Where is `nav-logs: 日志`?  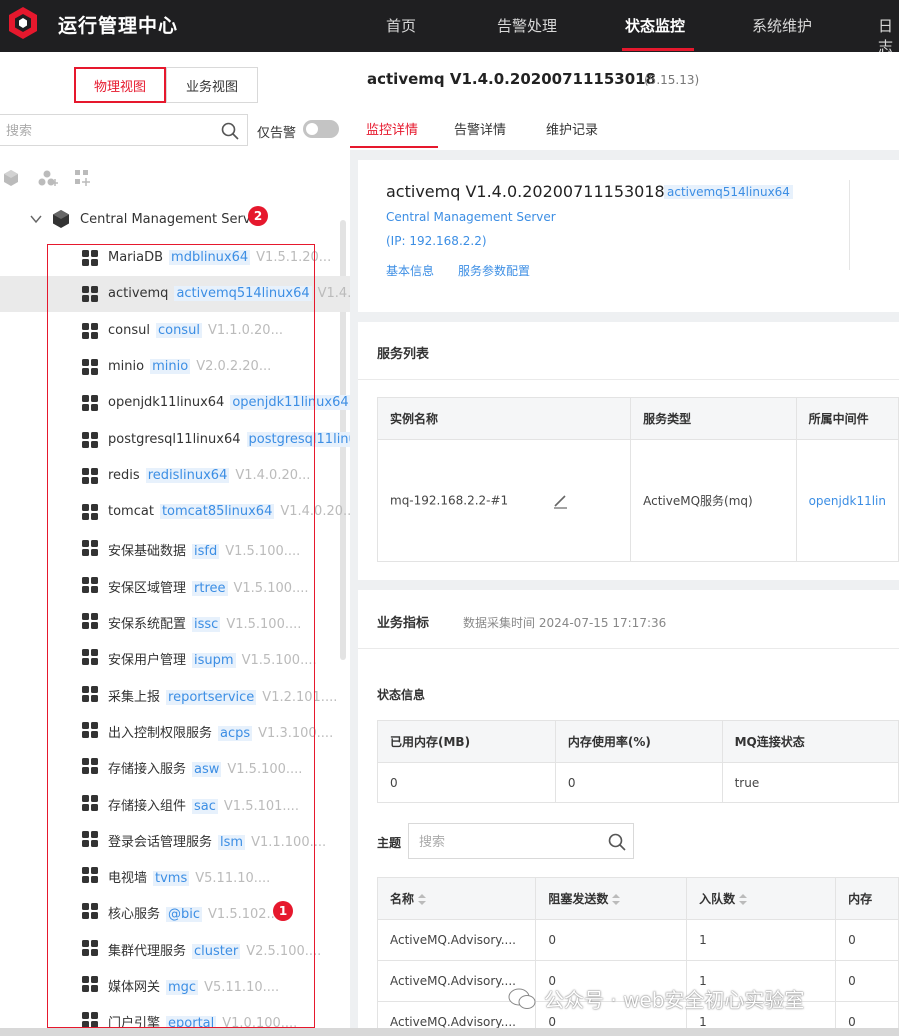 nav-logs: 日志 is located at coordinates (888, 36).